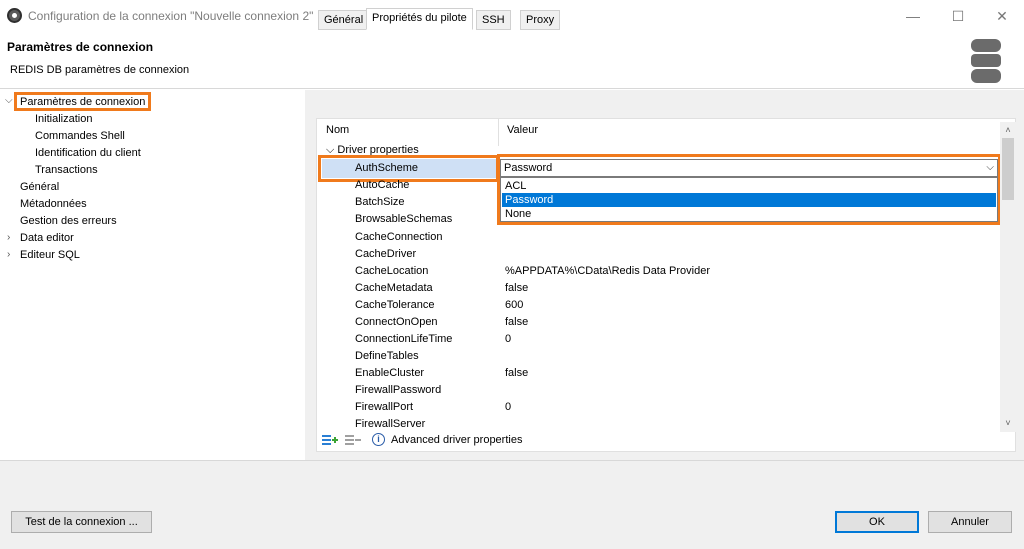  Describe the element at coordinates (877, 522) in the screenshot. I see `ok-button: OK` at that location.